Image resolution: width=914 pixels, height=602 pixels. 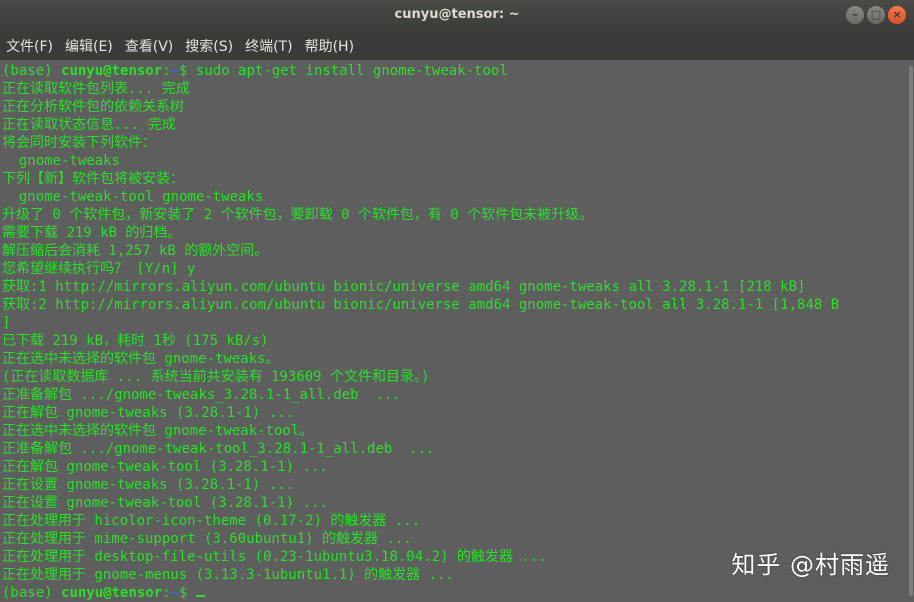 What do you see at coordinates (135, 341) in the screenshot?
I see `output-line: 已下载 219 kB，耗时 1秒 (175 kB/s)` at bounding box center [135, 341].